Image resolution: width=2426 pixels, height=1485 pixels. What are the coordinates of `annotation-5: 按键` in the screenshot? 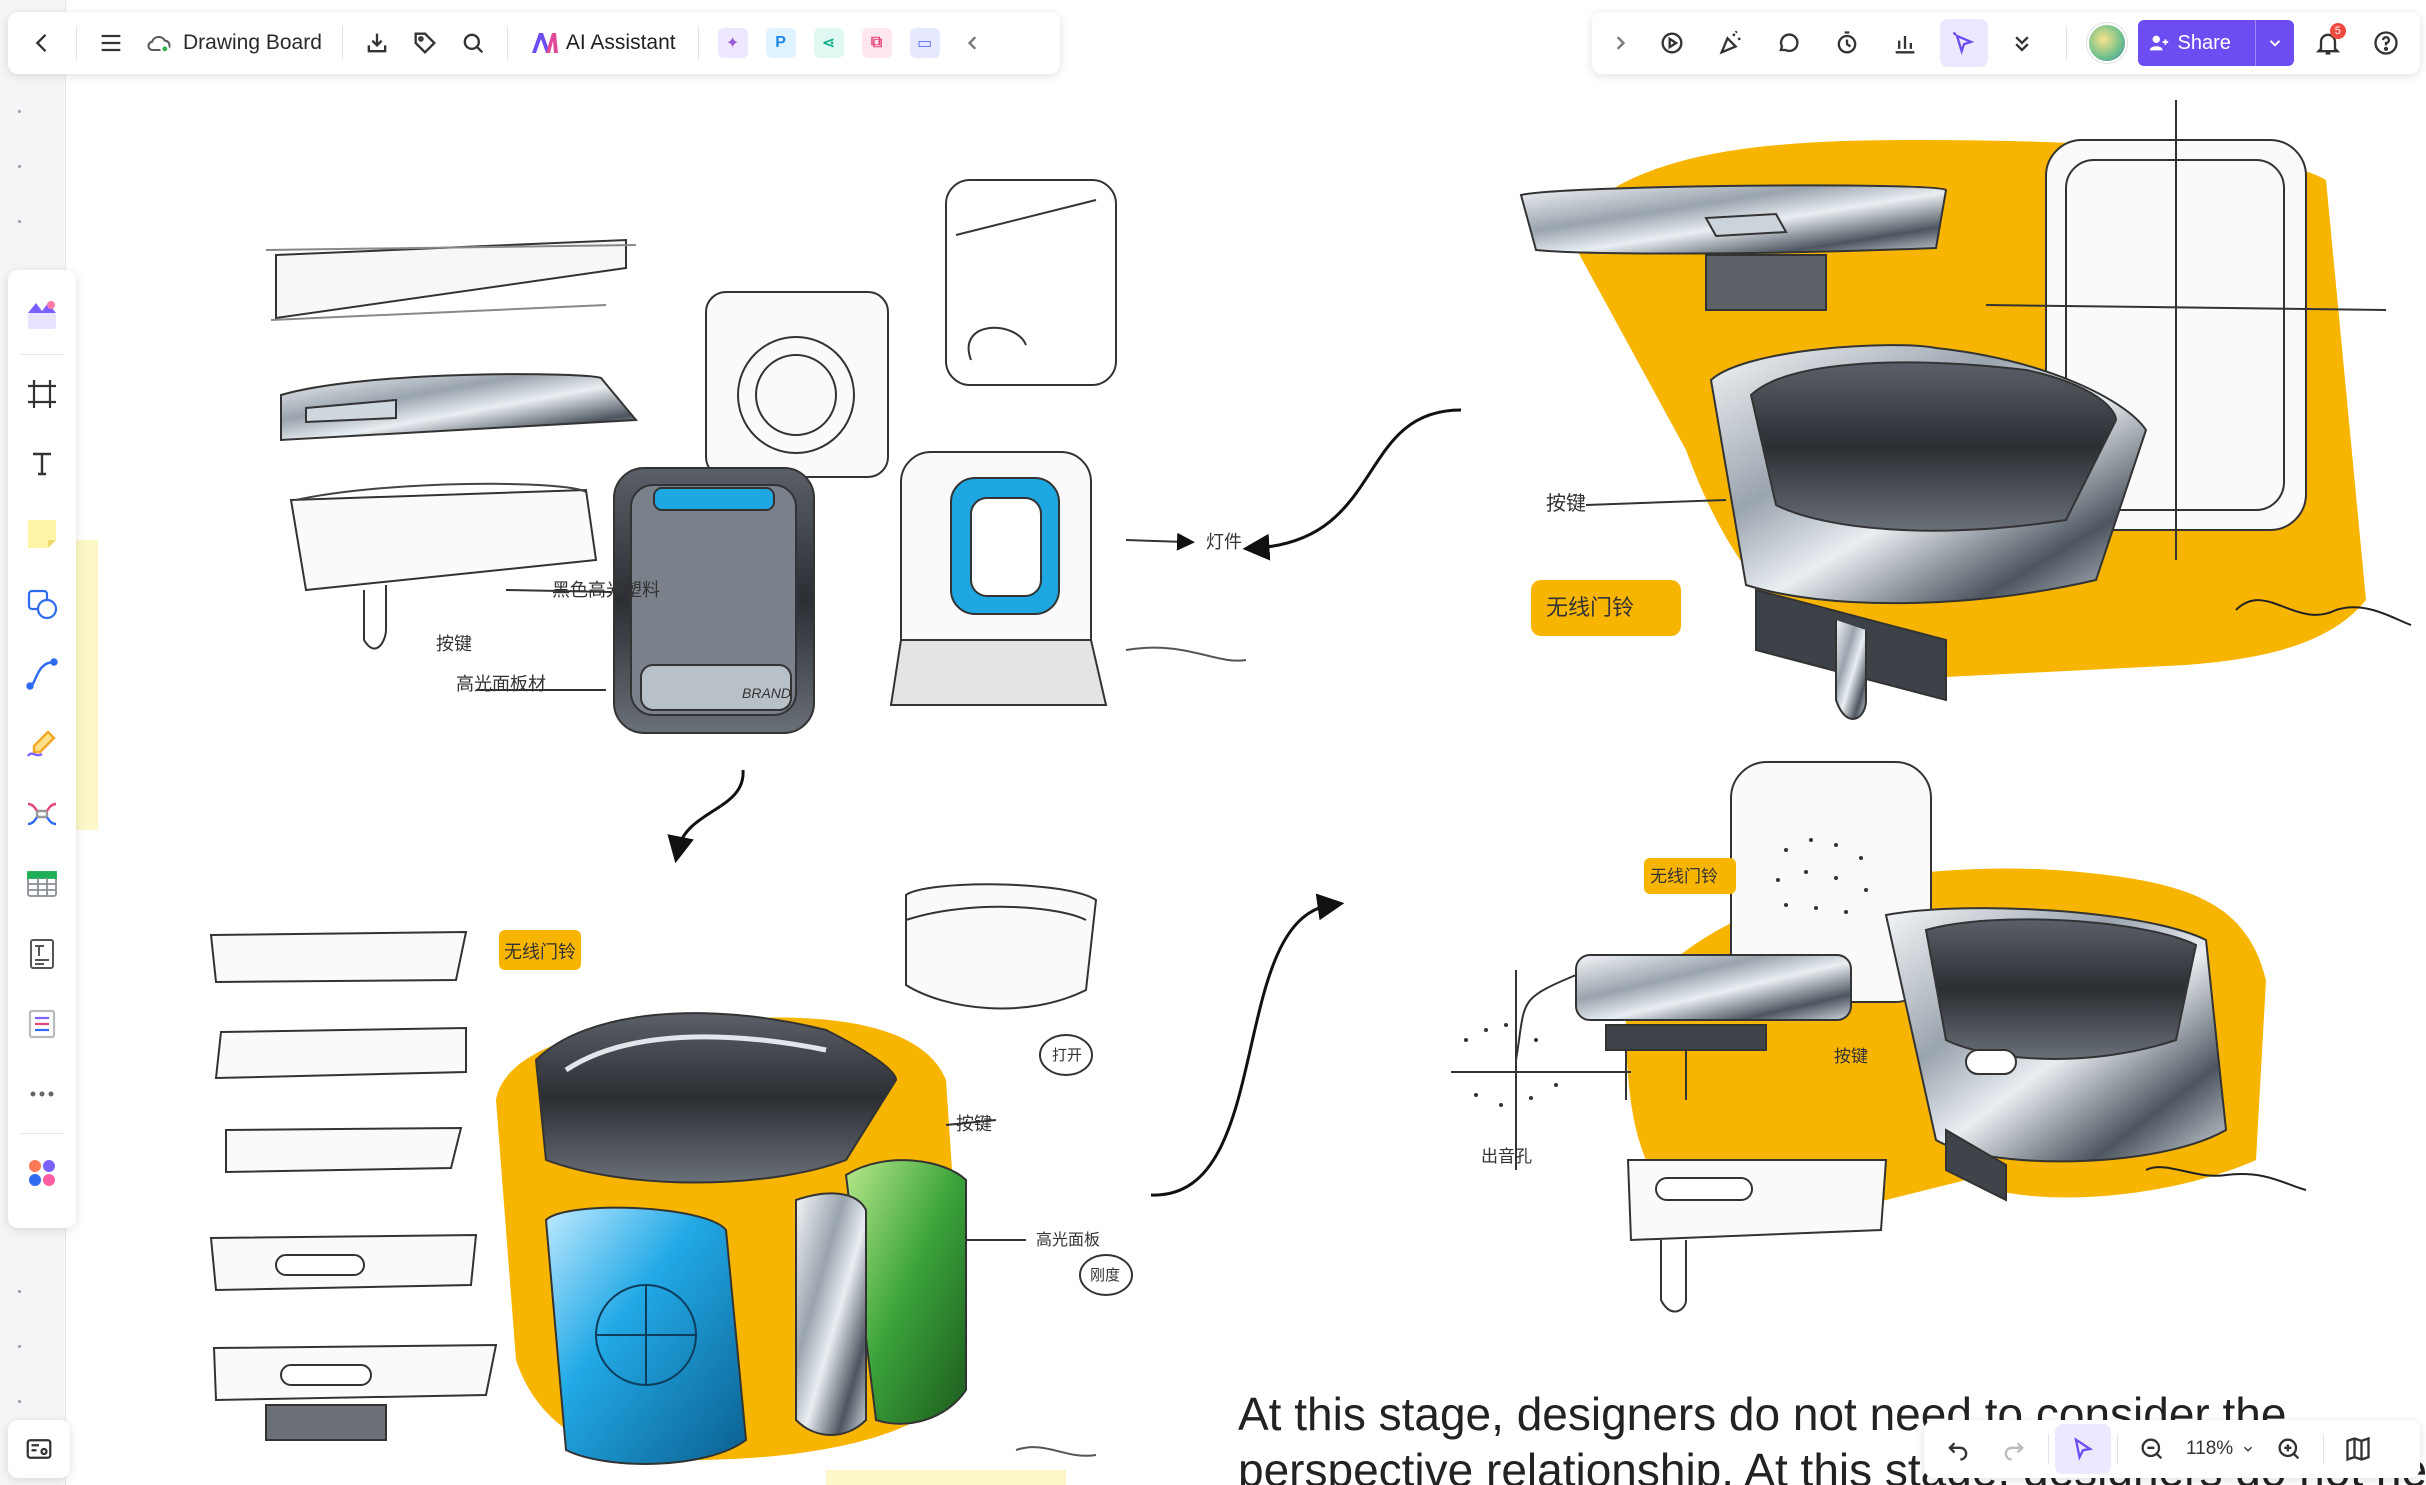 It's located at (1566, 503).